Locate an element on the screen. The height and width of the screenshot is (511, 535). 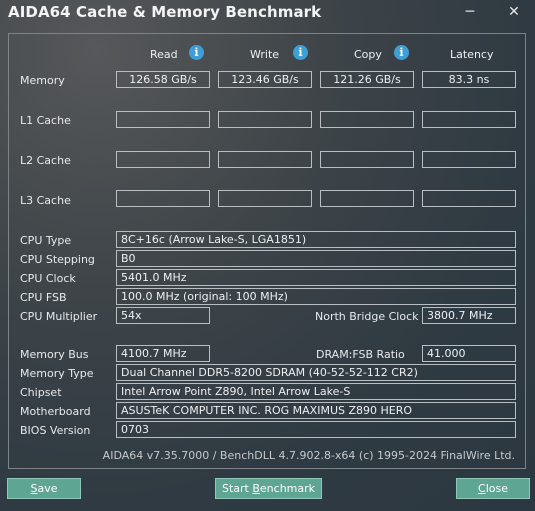
l1-read-value is located at coordinates (163, 119).